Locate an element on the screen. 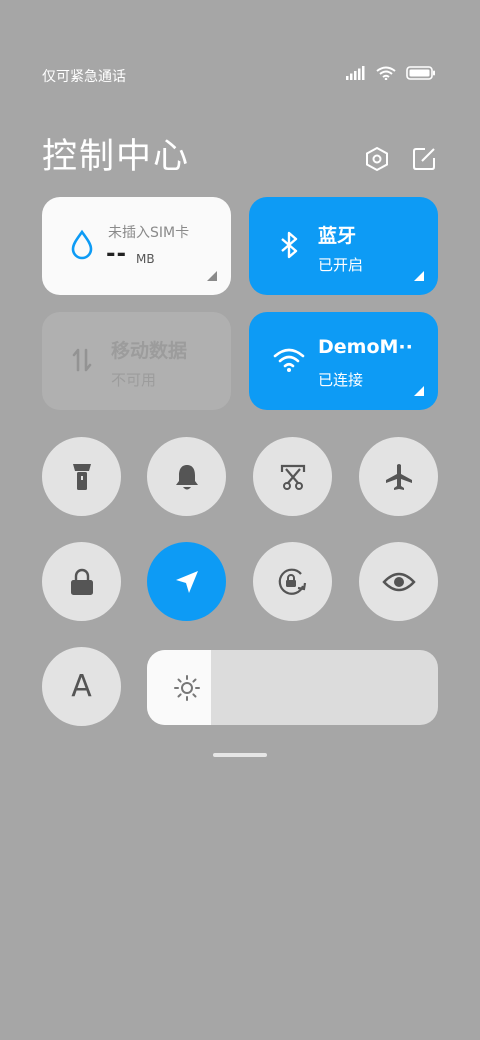 Image resolution: width=480 pixels, height=1040 pixels. data-value: -- is located at coordinates (117, 254).